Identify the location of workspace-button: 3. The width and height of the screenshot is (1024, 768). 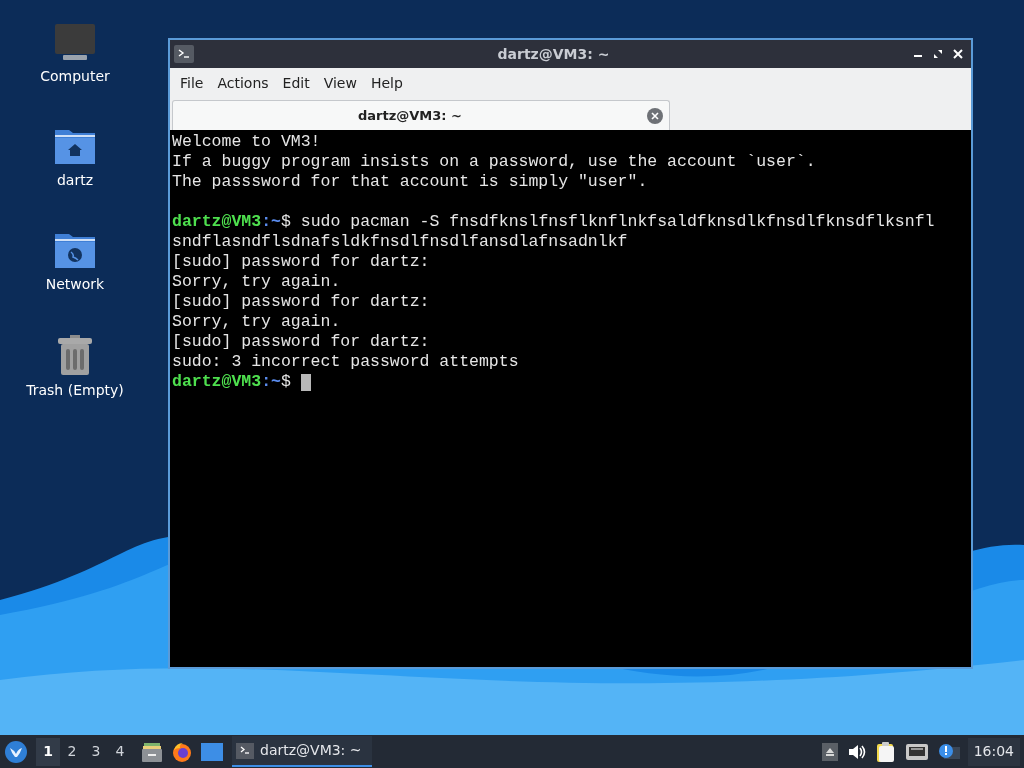
(96, 751).